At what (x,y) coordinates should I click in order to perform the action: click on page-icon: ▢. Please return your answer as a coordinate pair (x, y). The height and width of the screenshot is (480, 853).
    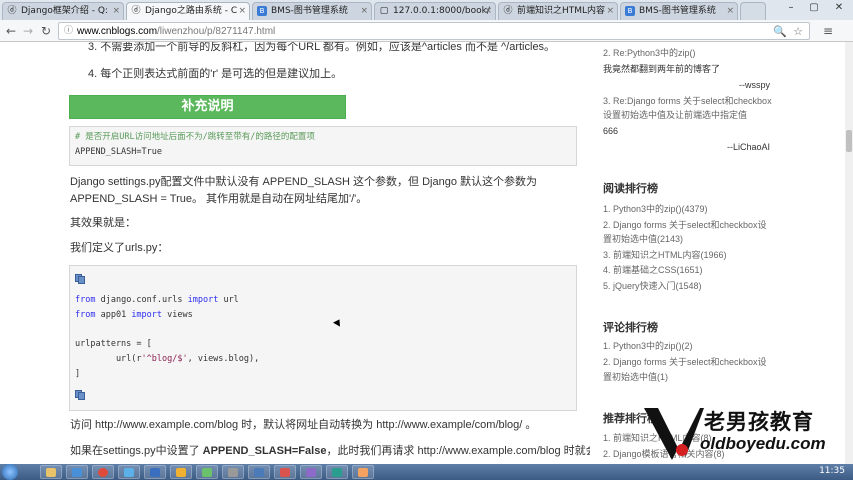
    Looking at the image, I should click on (384, 11).